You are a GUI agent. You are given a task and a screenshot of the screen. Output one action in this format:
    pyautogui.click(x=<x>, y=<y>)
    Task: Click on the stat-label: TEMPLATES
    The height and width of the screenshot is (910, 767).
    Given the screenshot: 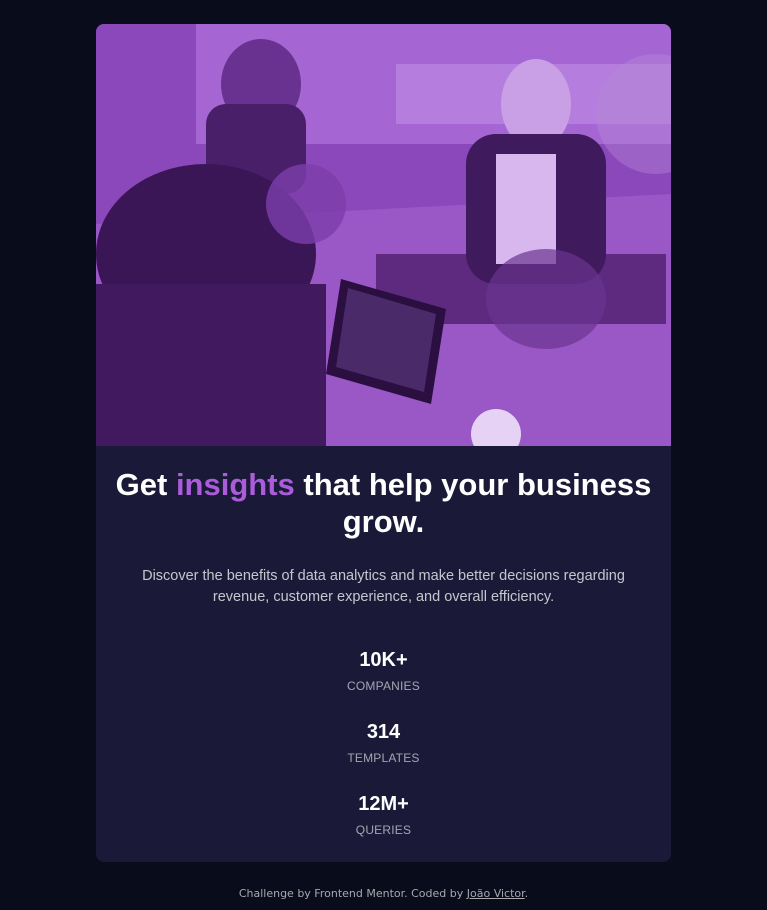 What is the action you would take?
    pyautogui.click(x=383, y=758)
    